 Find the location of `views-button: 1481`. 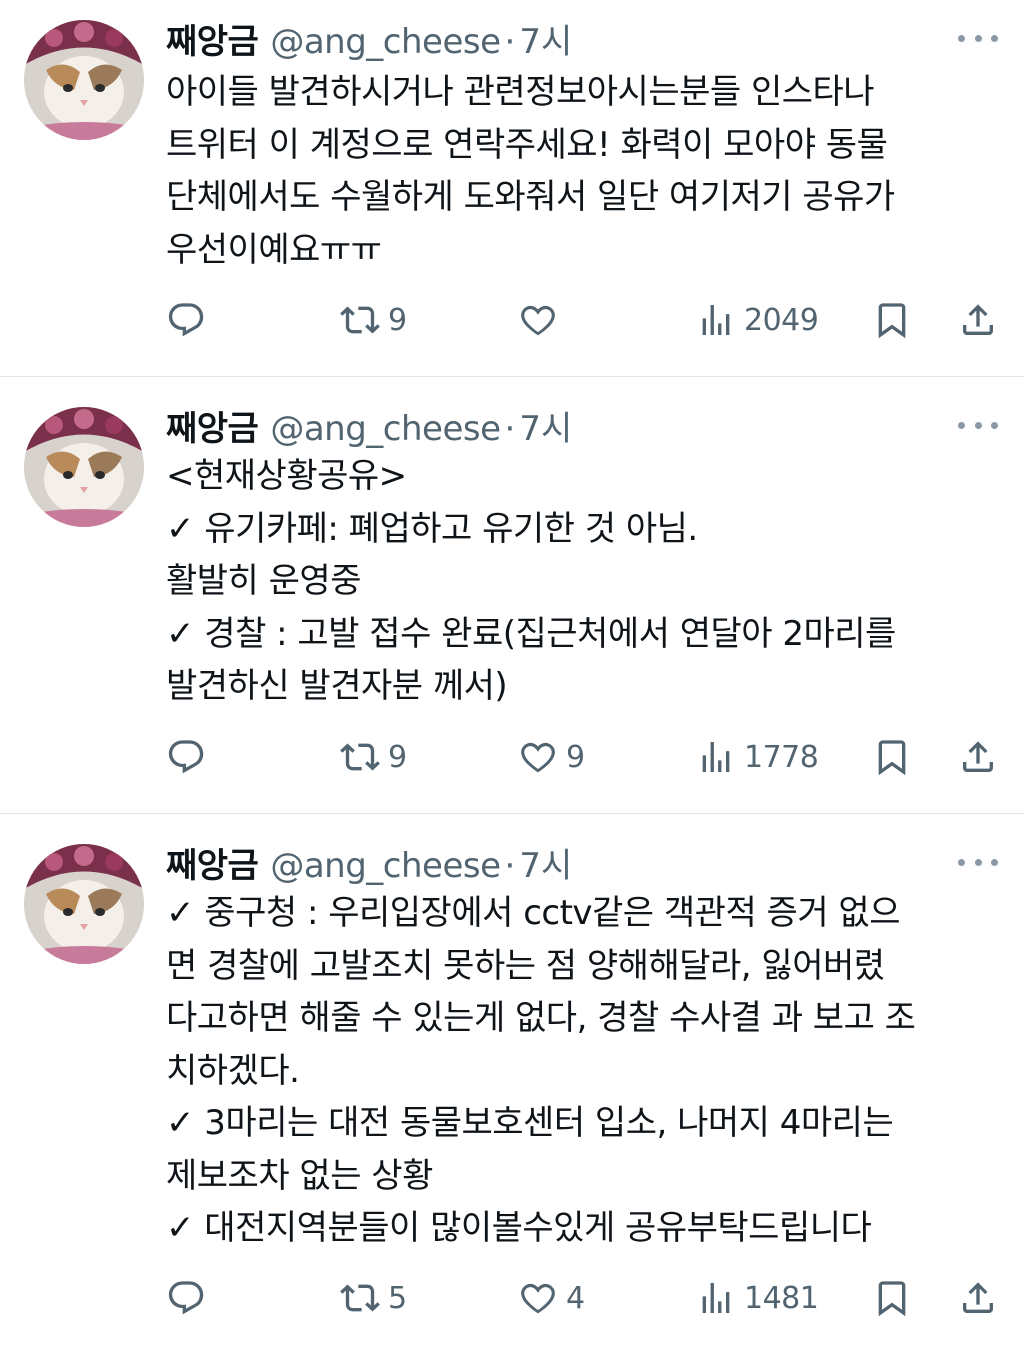

views-button: 1481 is located at coordinates (757, 1298).